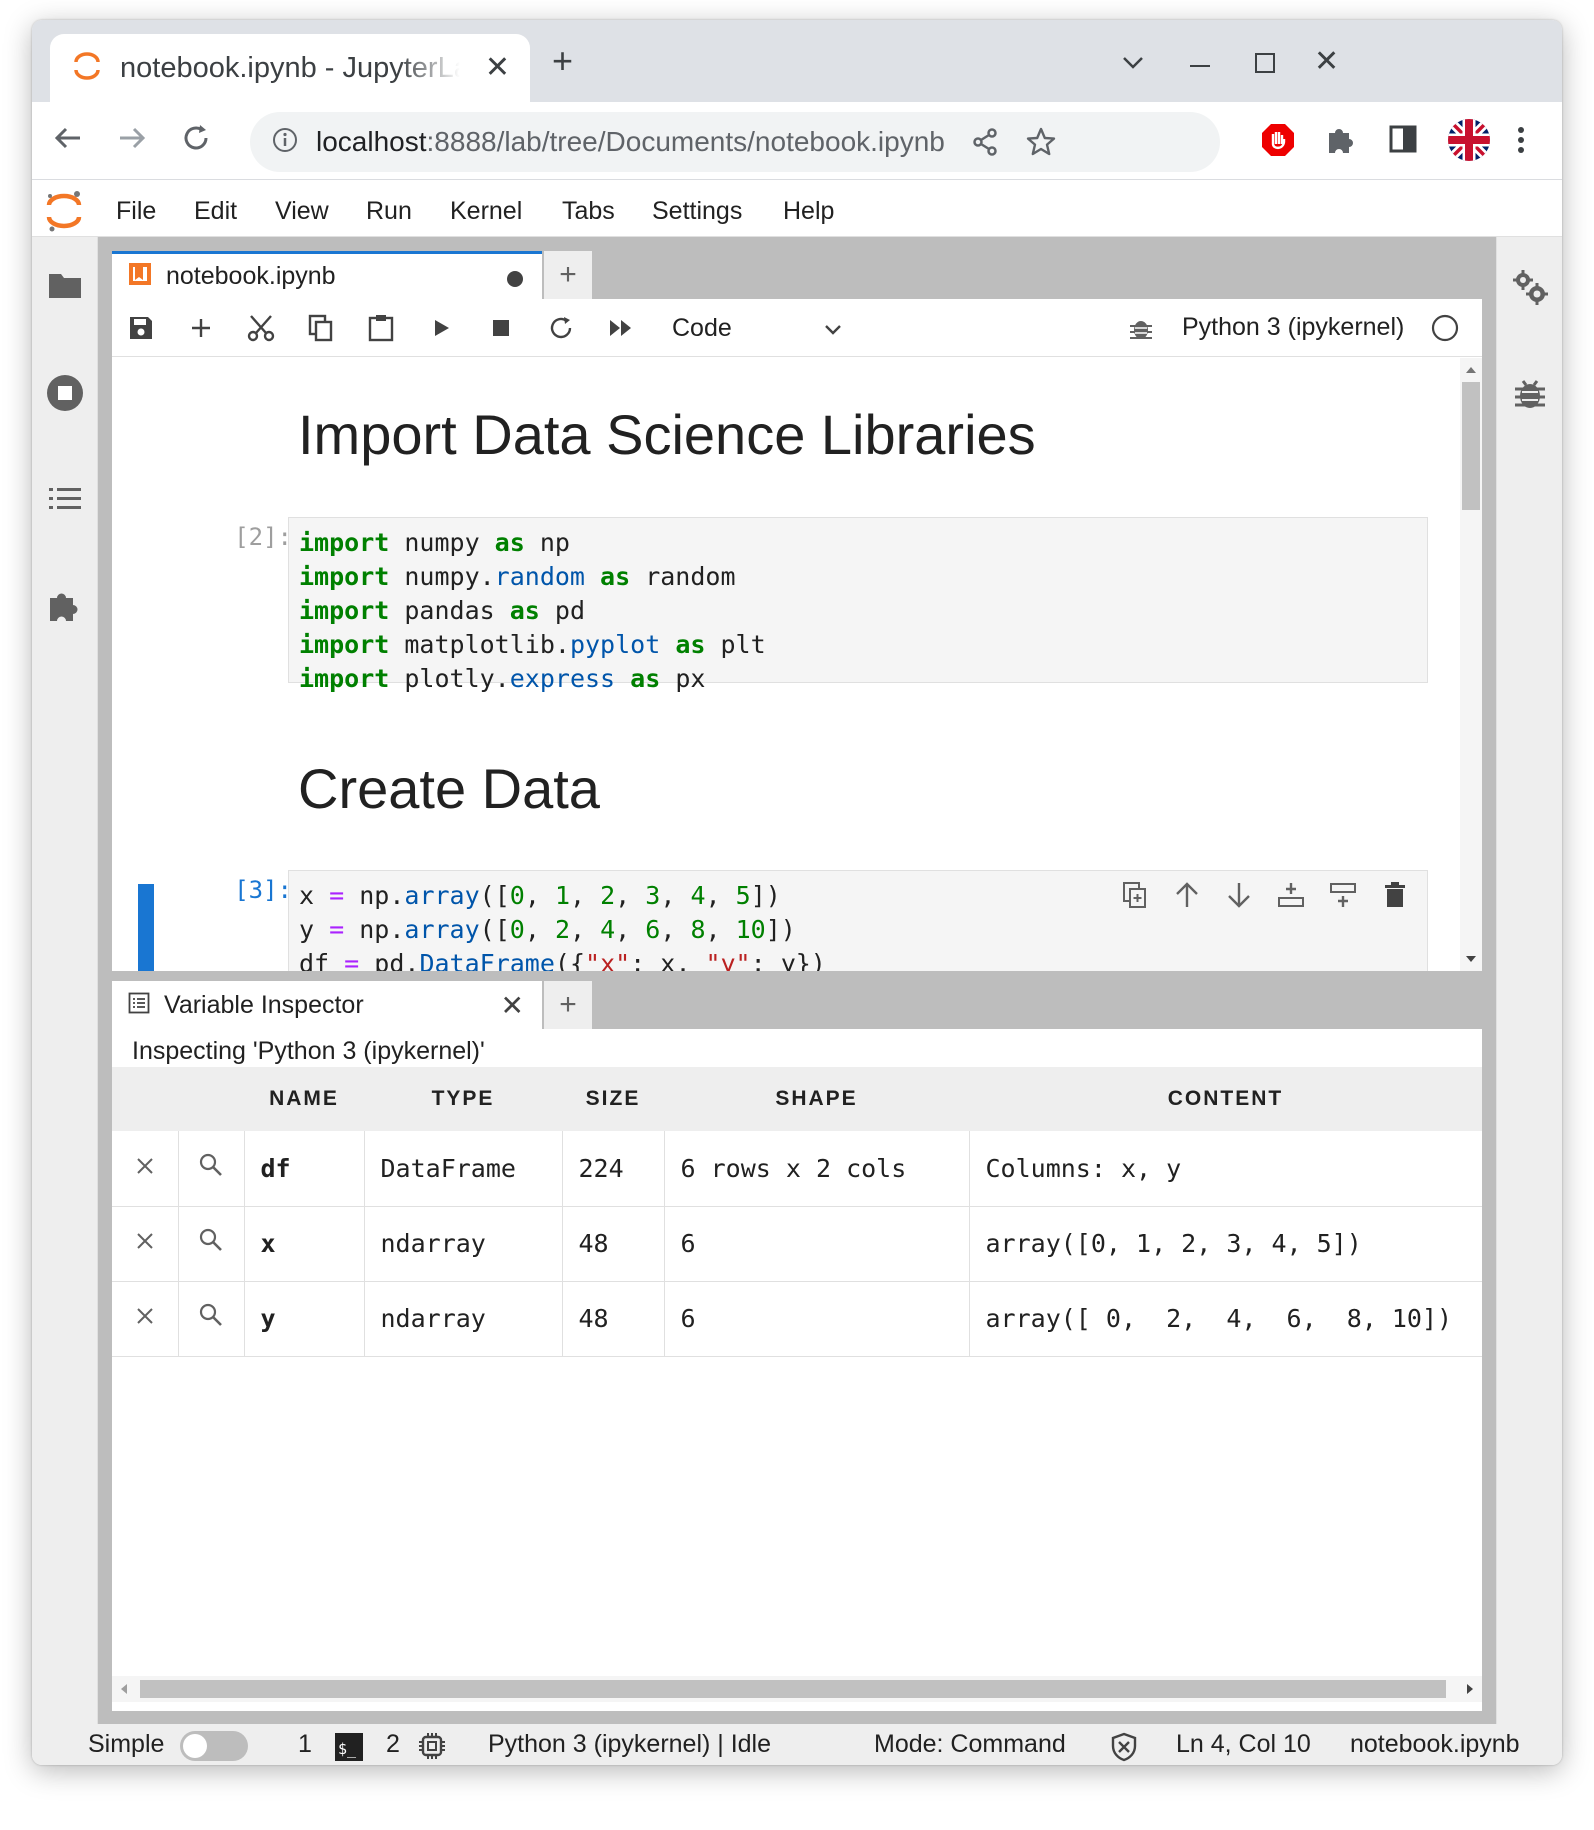 This screenshot has width=1594, height=1830. What do you see at coordinates (1340, 142) in the screenshot?
I see `extensions-puzzle-icon` at bounding box center [1340, 142].